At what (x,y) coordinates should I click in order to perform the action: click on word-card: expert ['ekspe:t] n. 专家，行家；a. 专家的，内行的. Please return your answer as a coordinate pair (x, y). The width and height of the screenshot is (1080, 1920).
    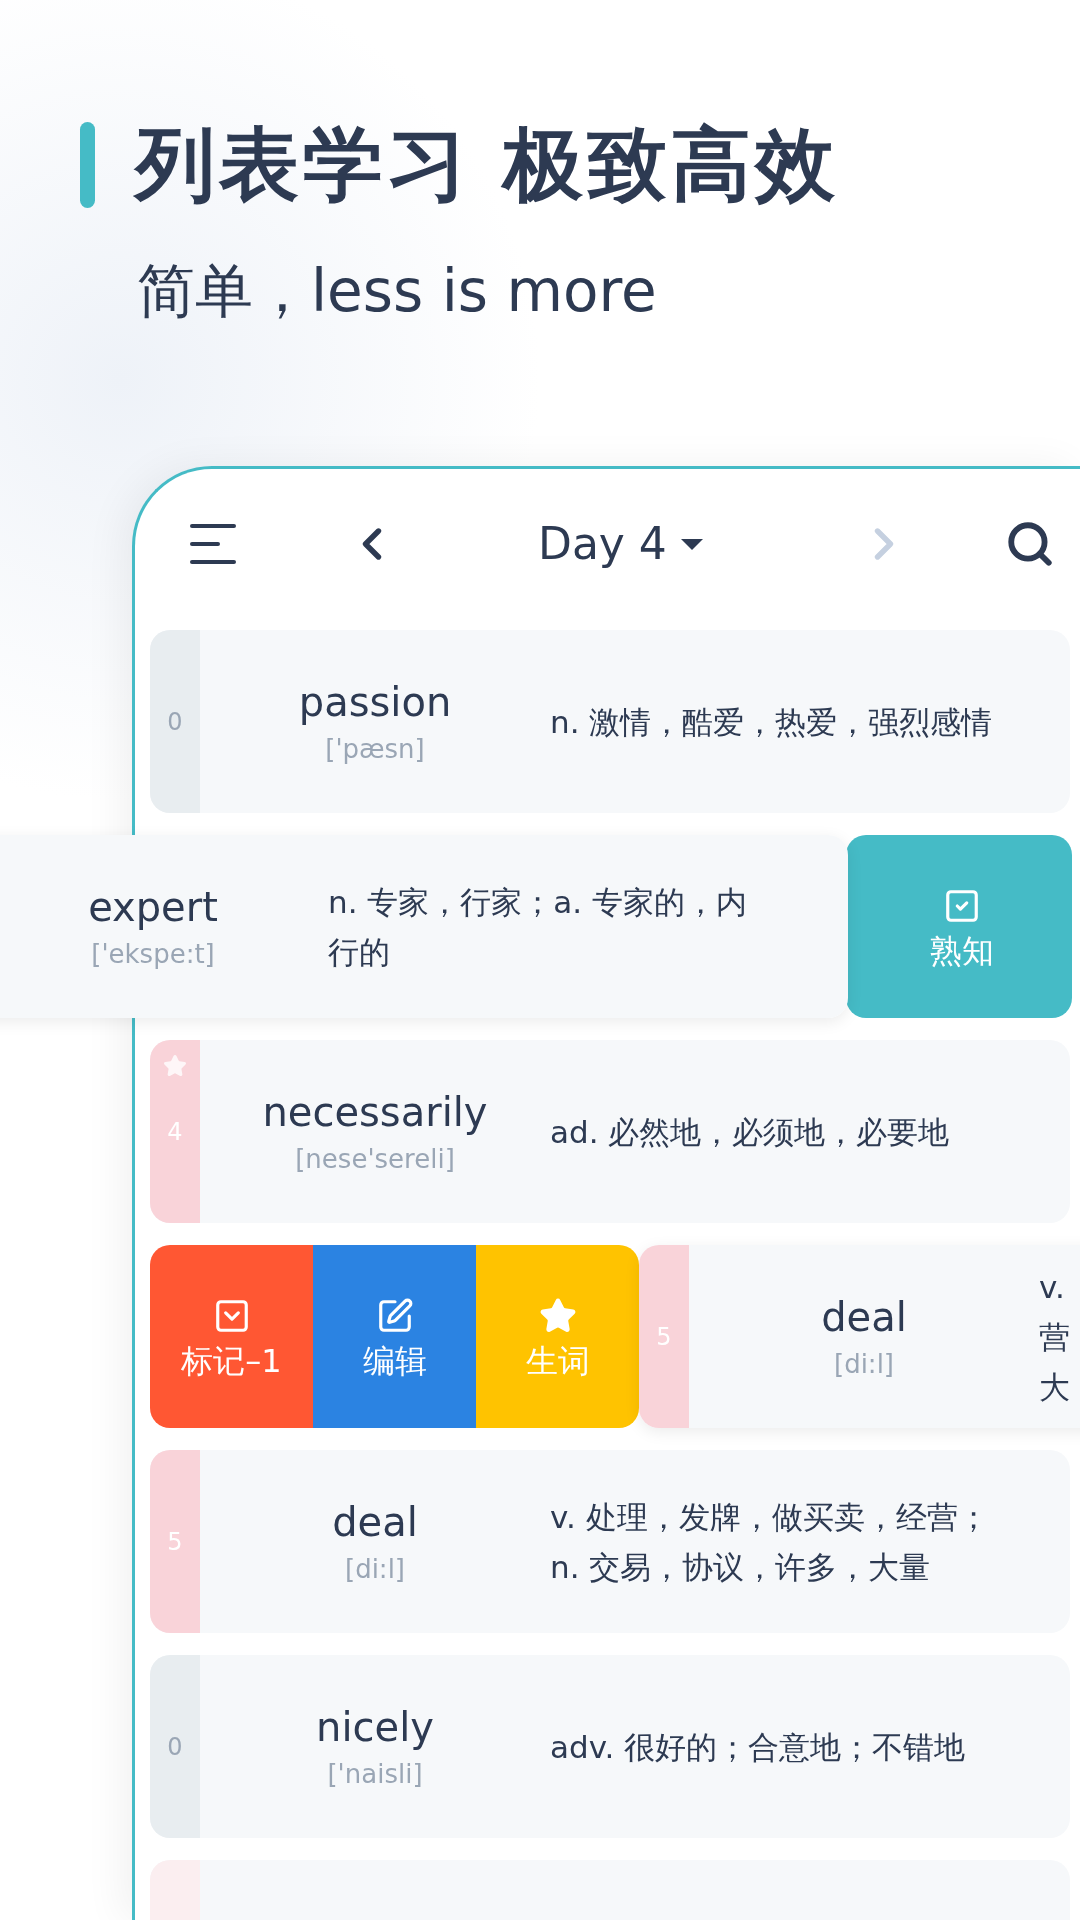
    Looking at the image, I should click on (424, 926).